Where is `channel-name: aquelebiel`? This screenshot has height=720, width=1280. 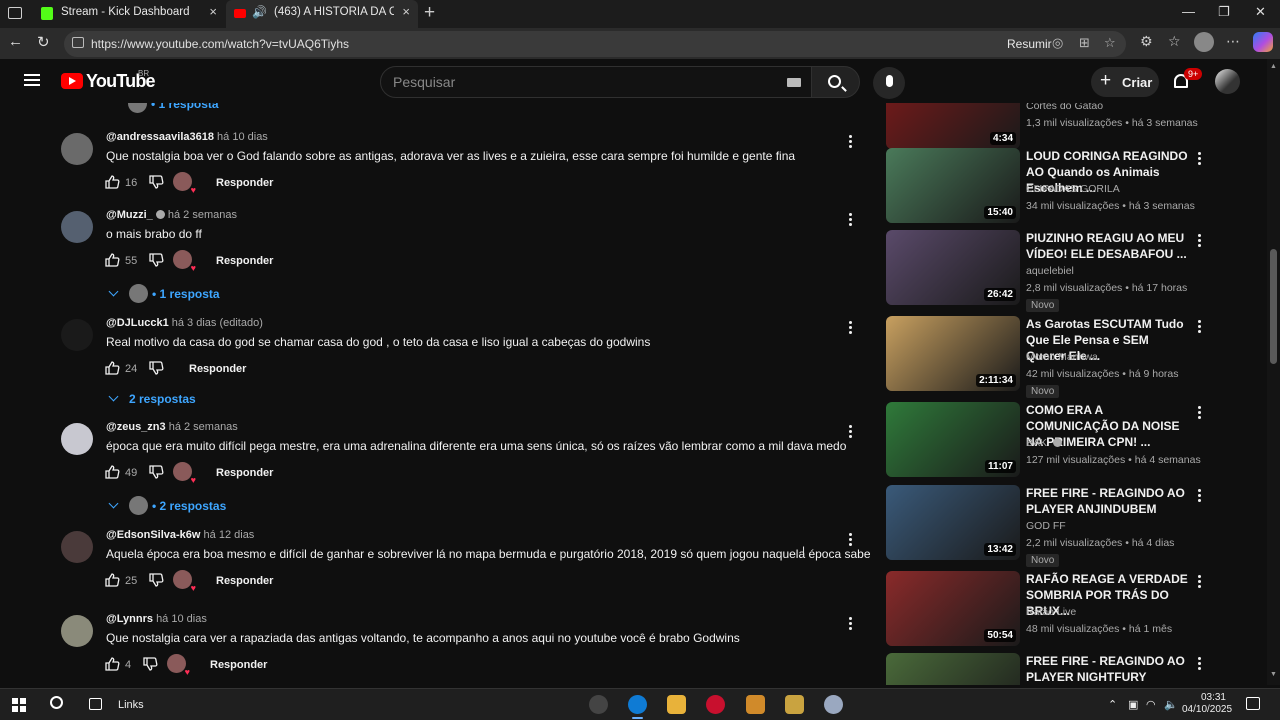
channel-name: aquelebiel is located at coordinates (1050, 271).